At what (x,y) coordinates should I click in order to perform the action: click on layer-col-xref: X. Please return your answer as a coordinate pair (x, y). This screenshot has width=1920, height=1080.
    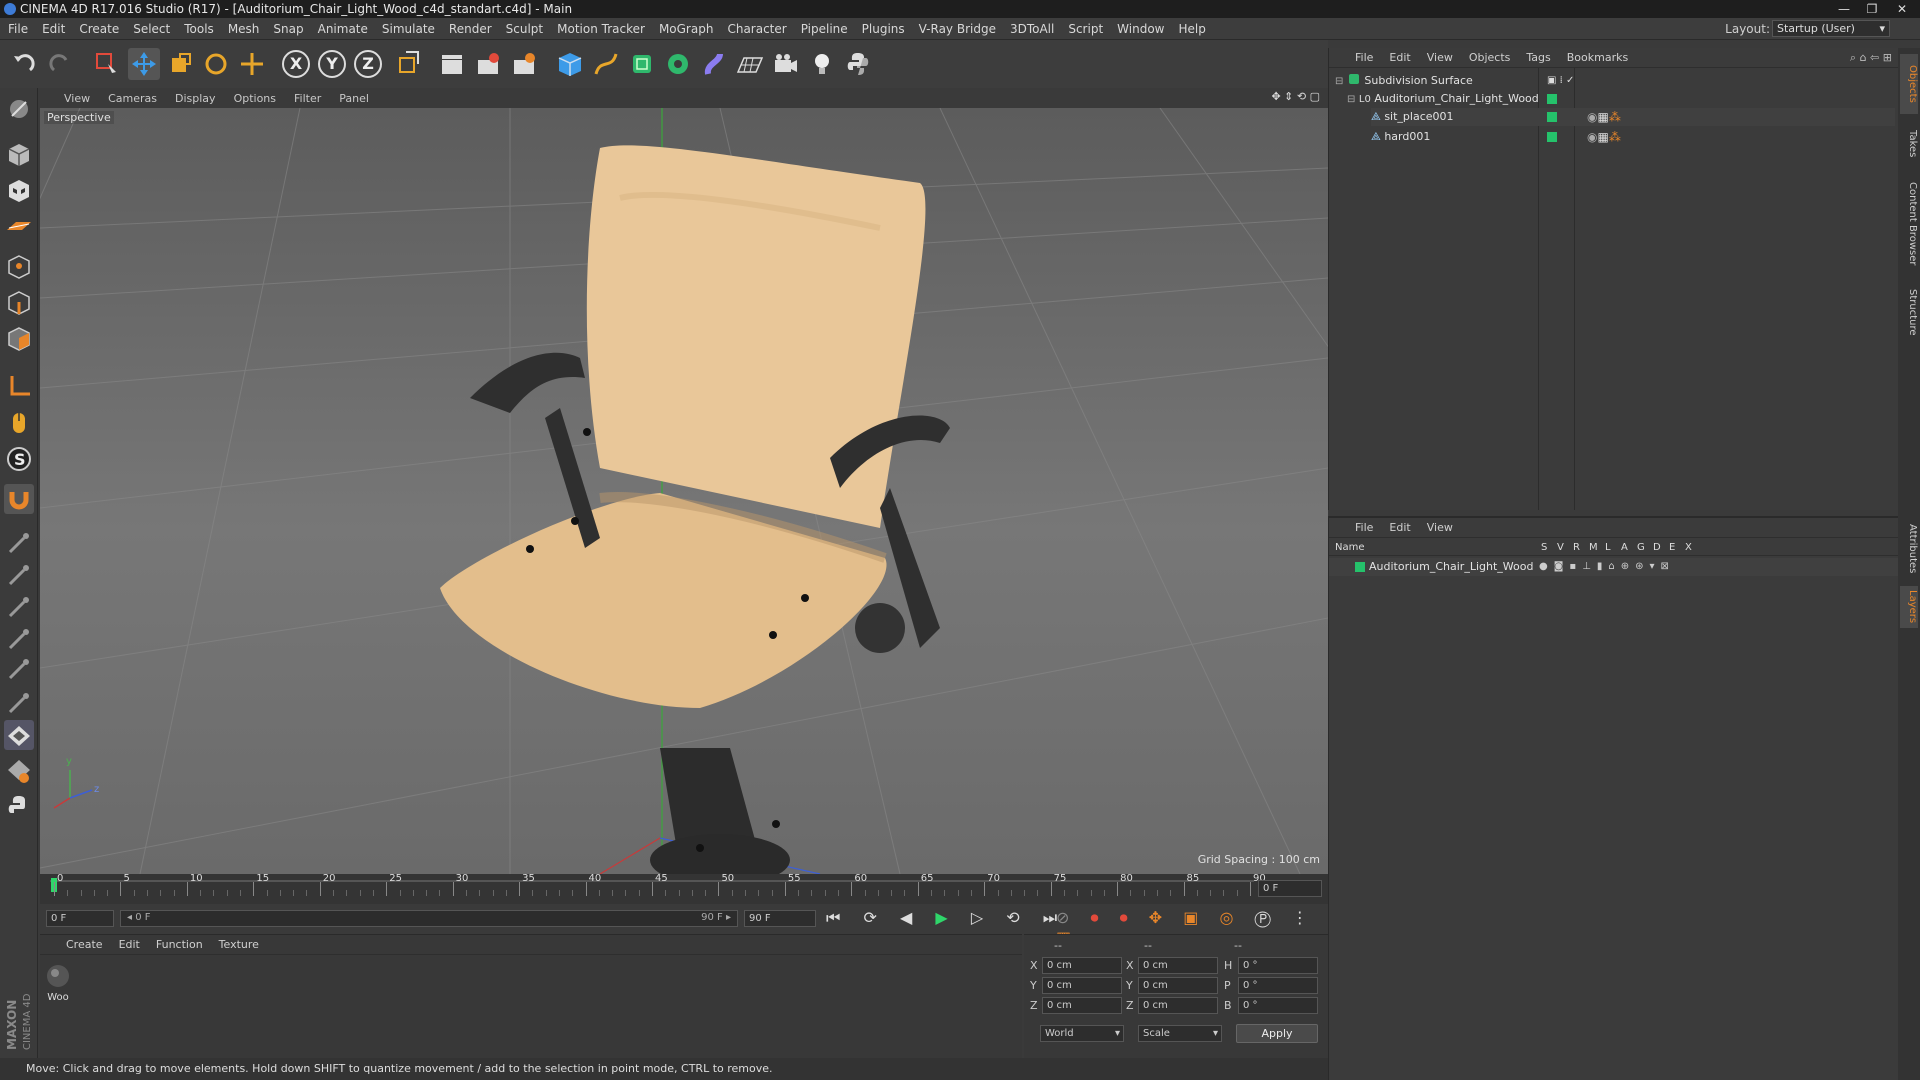
    Looking at the image, I should click on (1688, 547).